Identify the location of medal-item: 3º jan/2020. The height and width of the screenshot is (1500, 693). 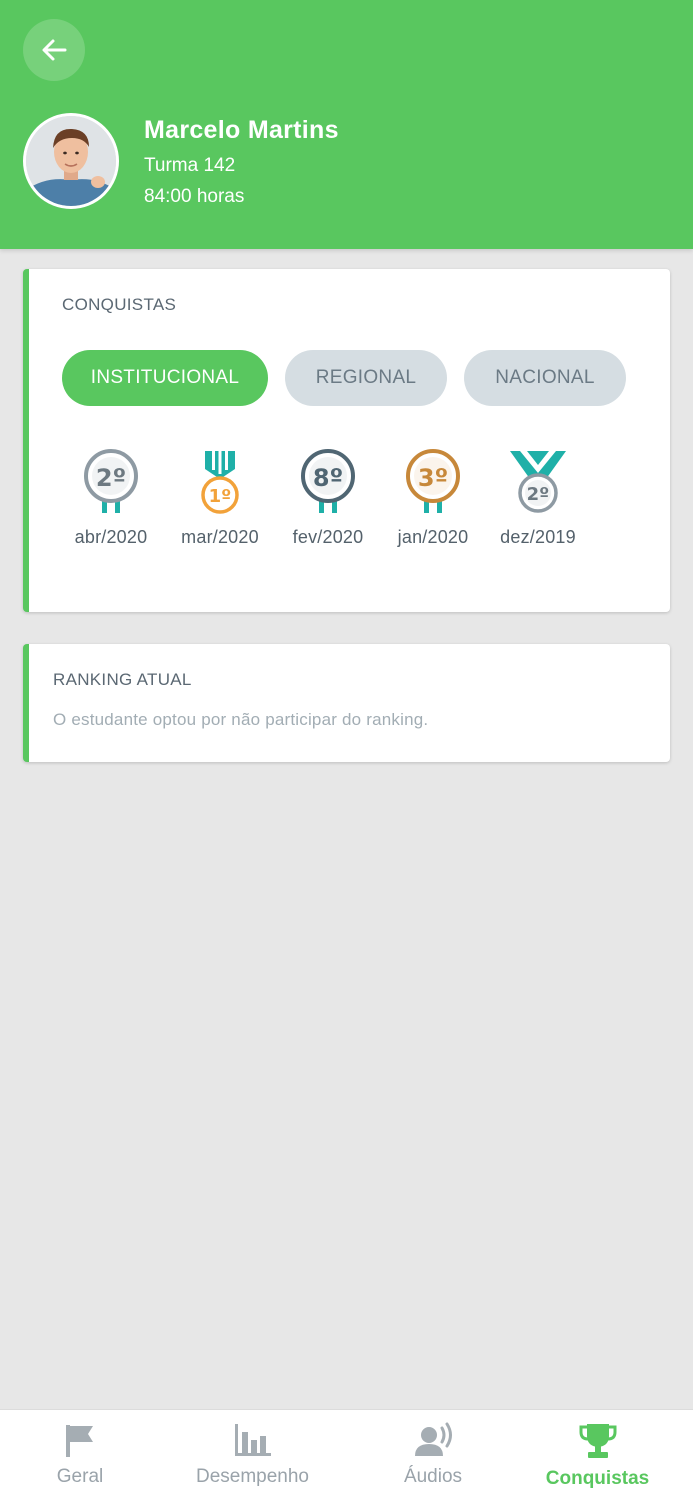
(433, 498).